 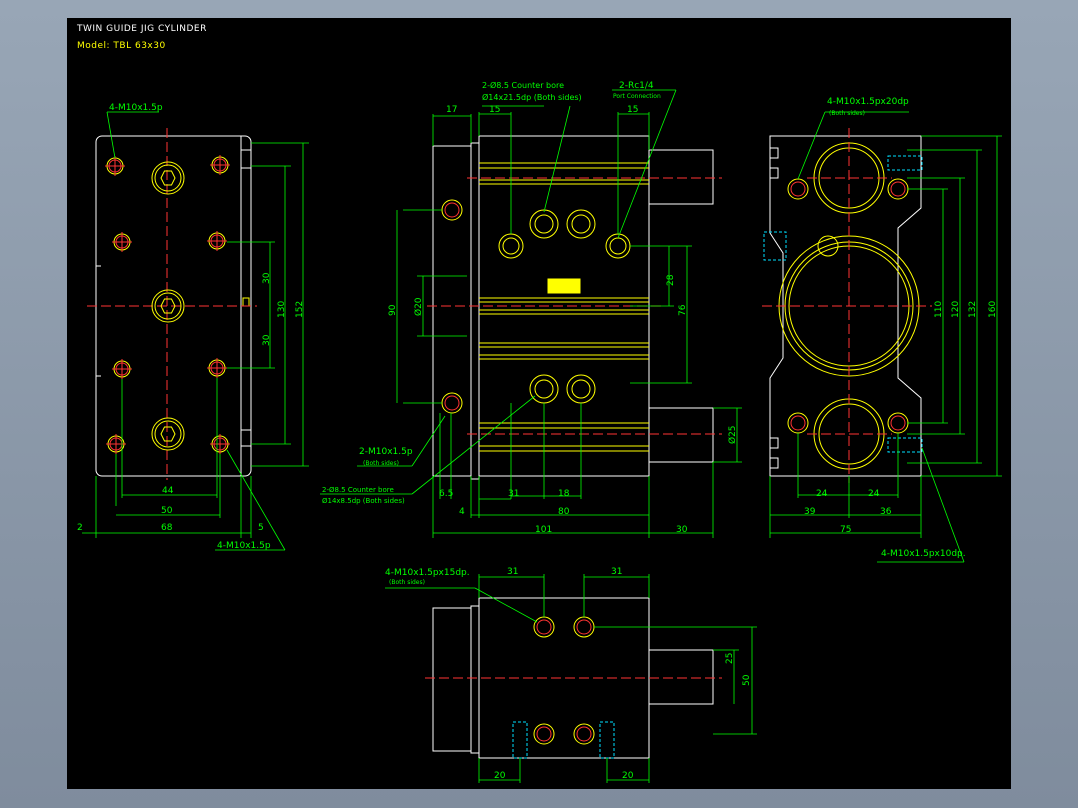 What do you see at coordinates (381, 463) in the screenshot?
I see `label-both-sides-1: (Both sides)` at bounding box center [381, 463].